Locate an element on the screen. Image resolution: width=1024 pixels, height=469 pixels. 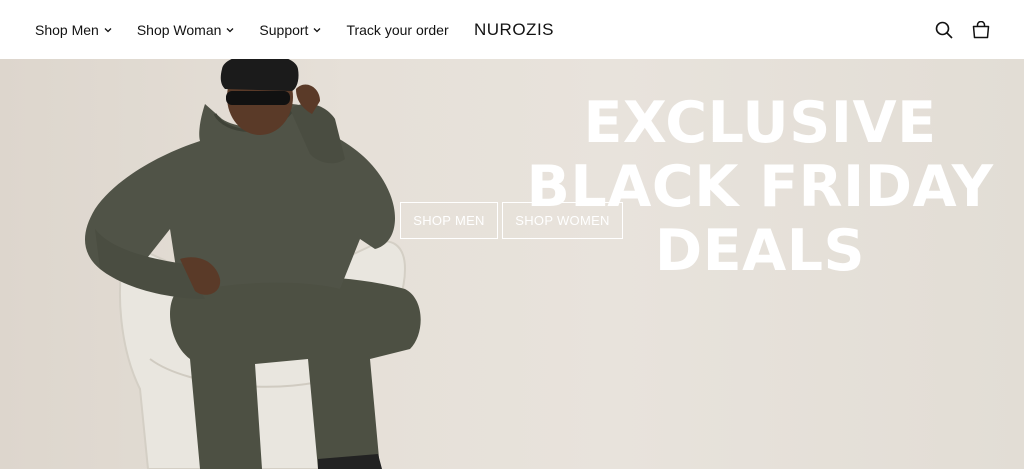
nav-track-order-label: Track your order is located at coordinates (397, 29).